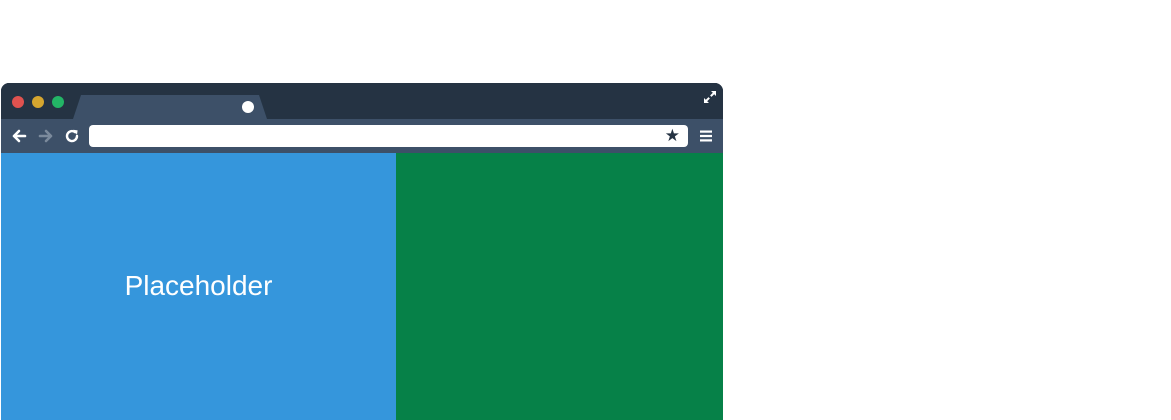 This screenshot has height=420, width=1171. I want to click on maximize-window-icon, so click(58, 102).